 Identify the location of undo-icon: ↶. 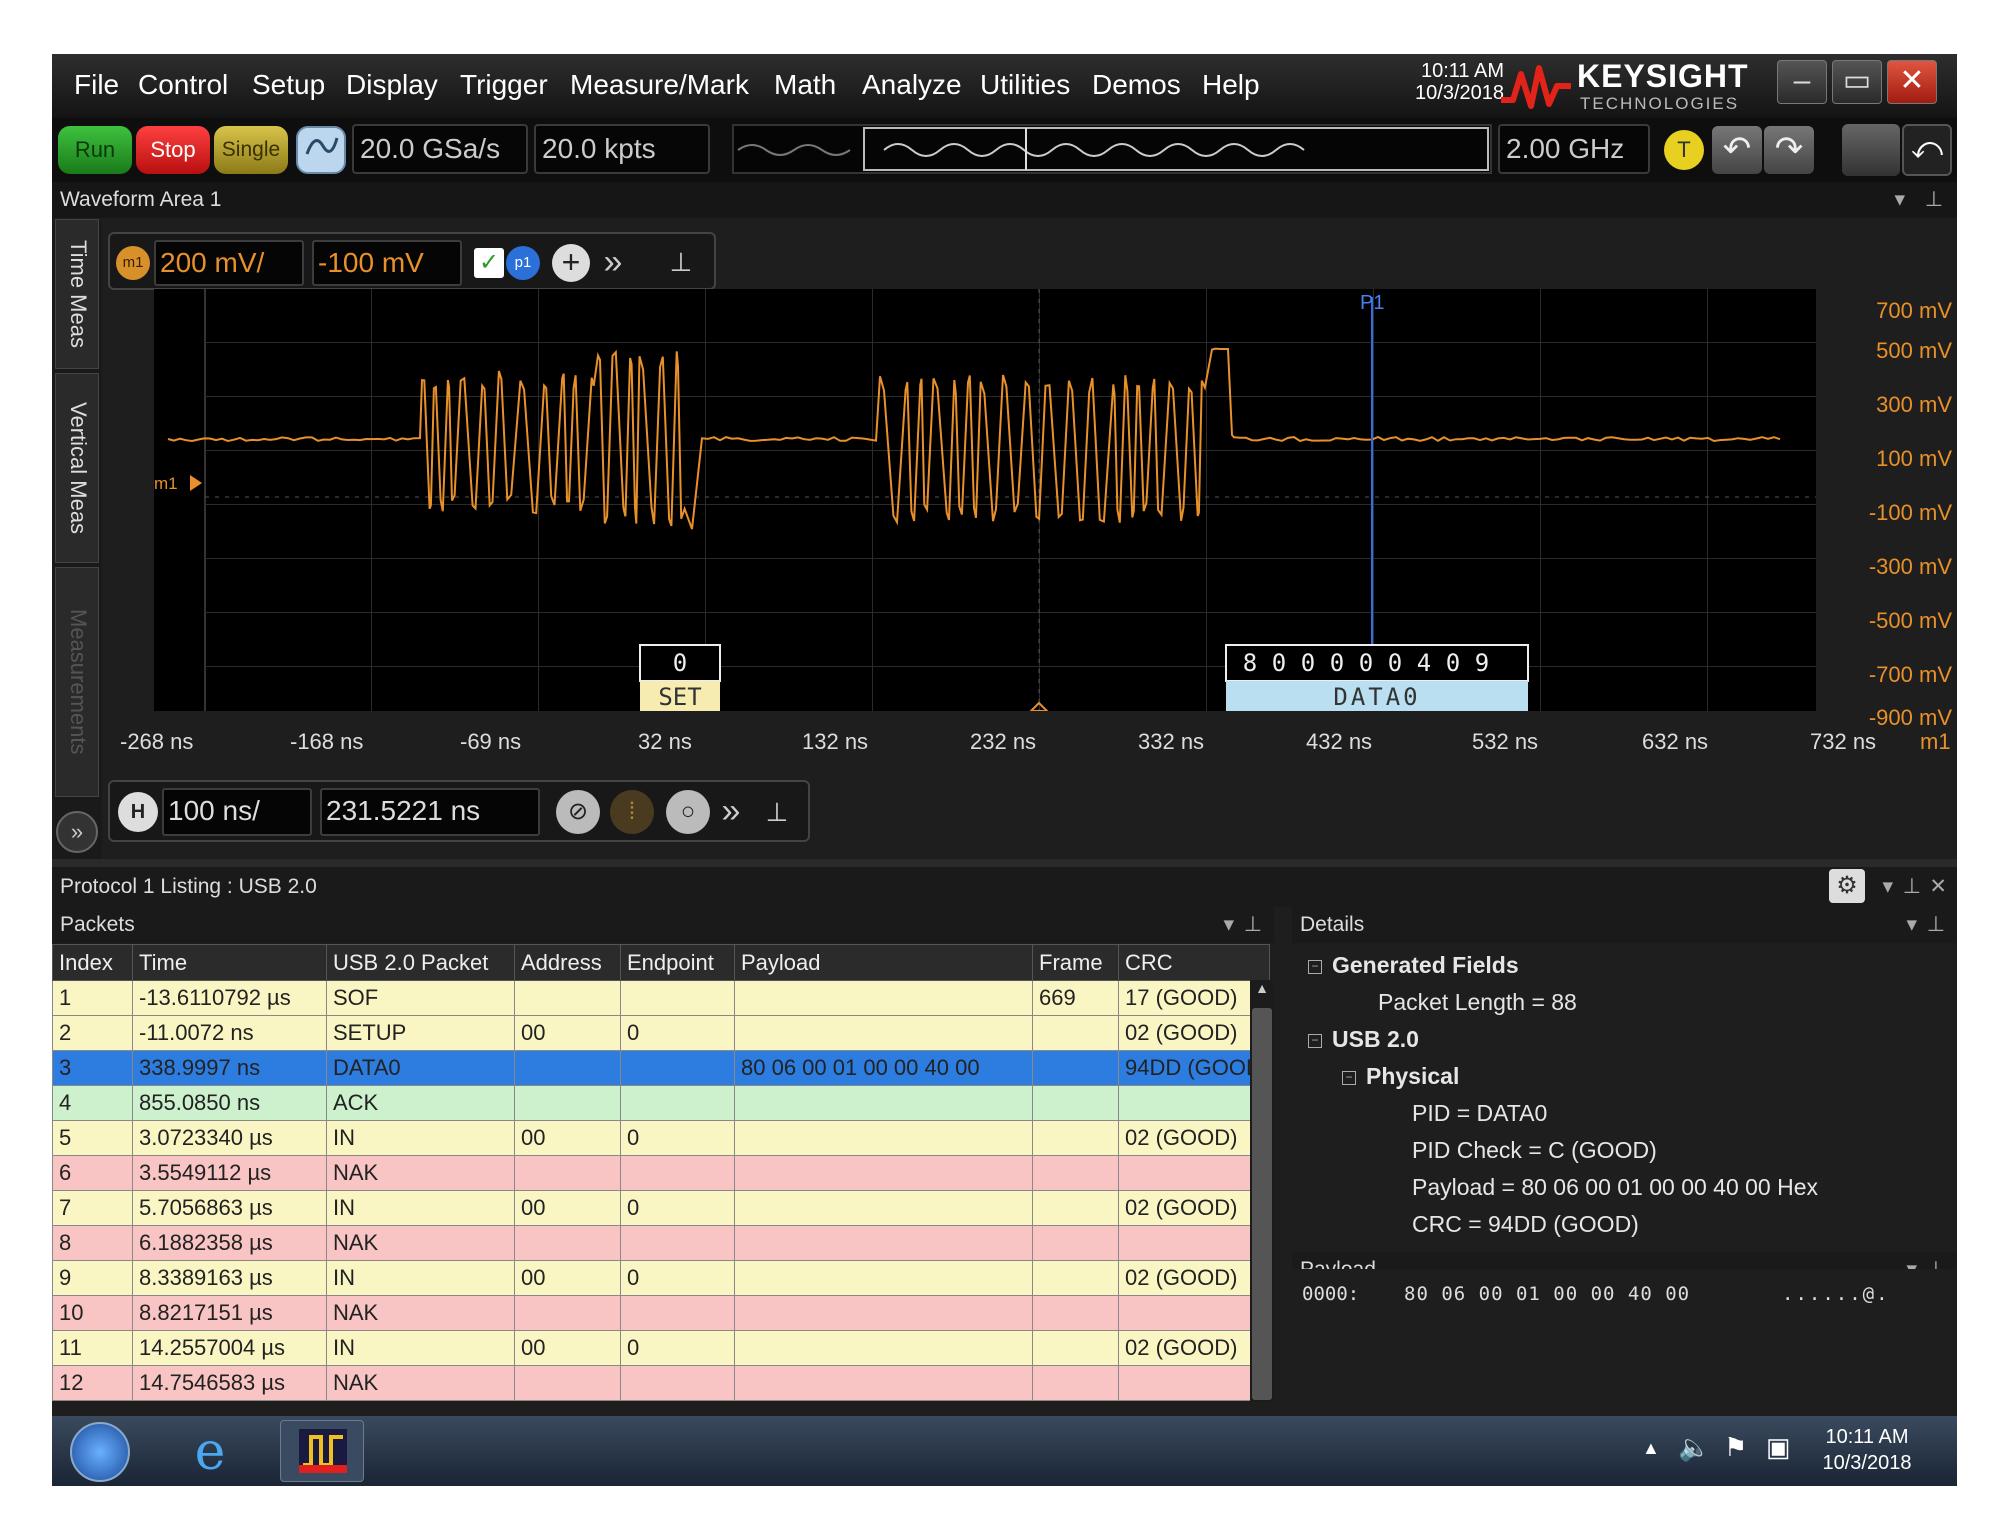
(1737, 150).